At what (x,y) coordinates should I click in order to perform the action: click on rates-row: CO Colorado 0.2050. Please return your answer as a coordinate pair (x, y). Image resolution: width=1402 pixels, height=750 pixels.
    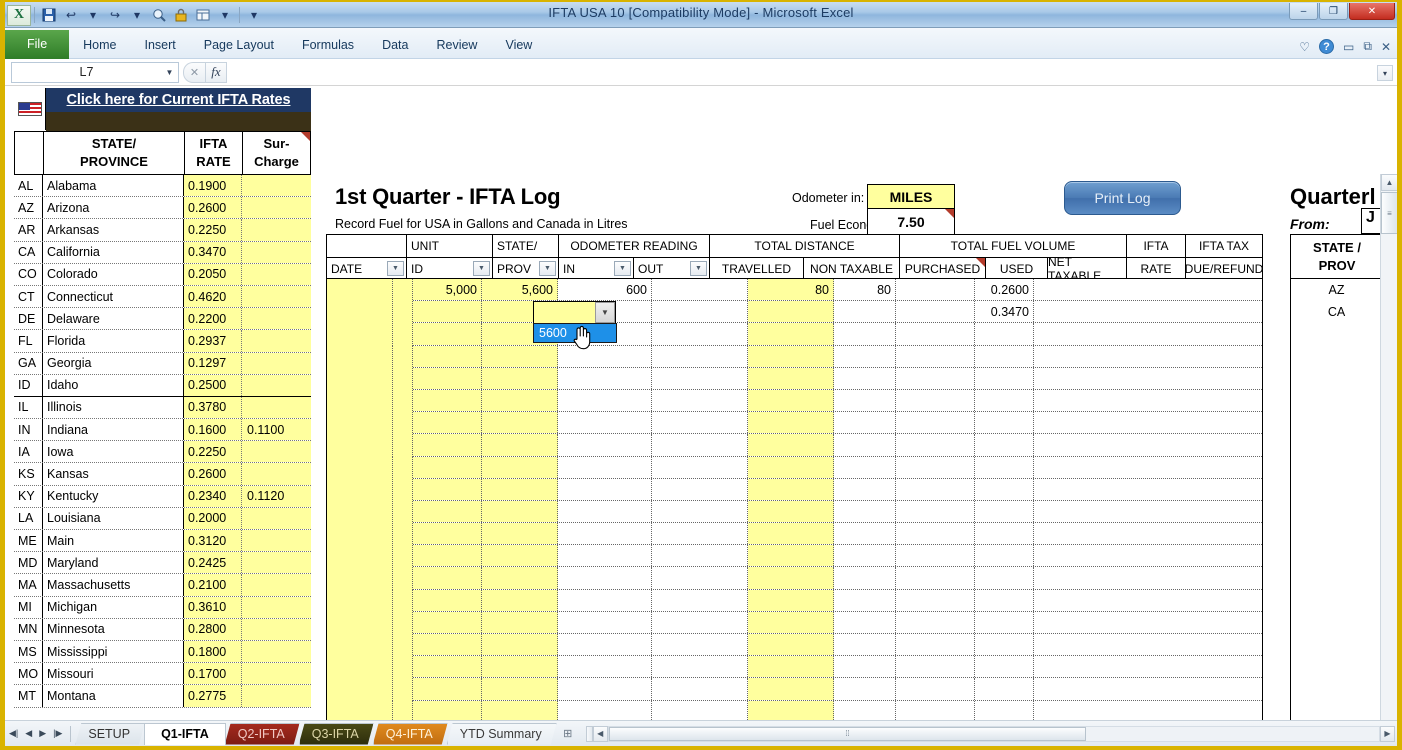
    Looking at the image, I should click on (162, 274).